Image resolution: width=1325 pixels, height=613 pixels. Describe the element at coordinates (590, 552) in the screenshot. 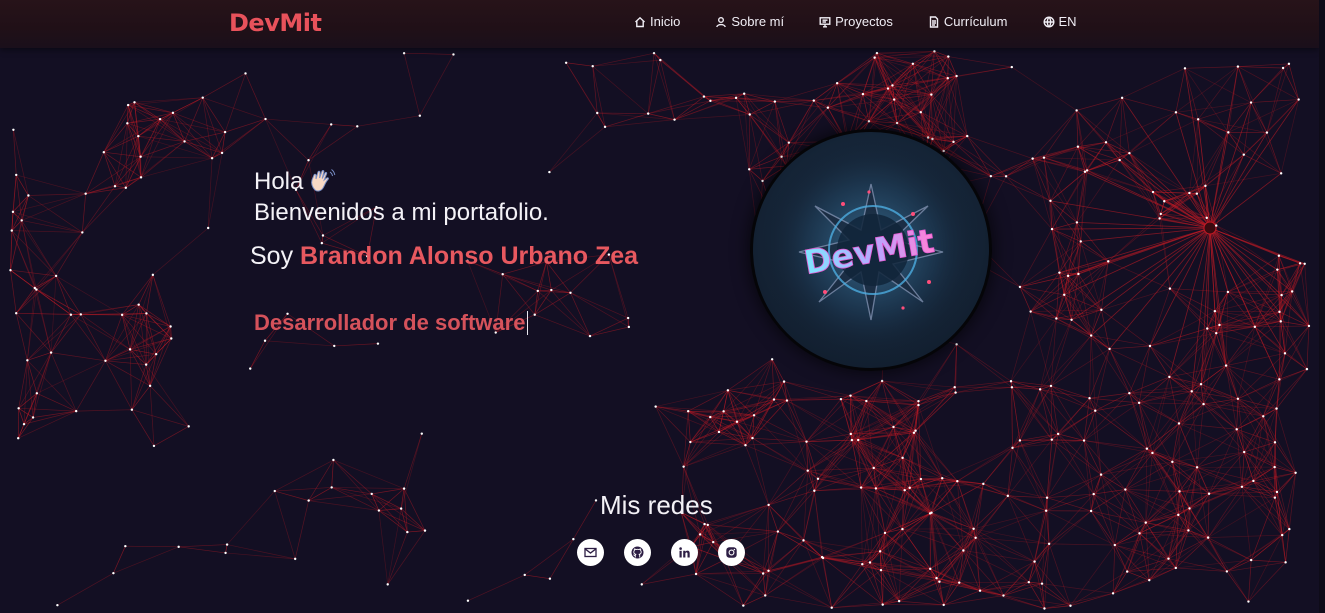

I see `email-link-button` at that location.